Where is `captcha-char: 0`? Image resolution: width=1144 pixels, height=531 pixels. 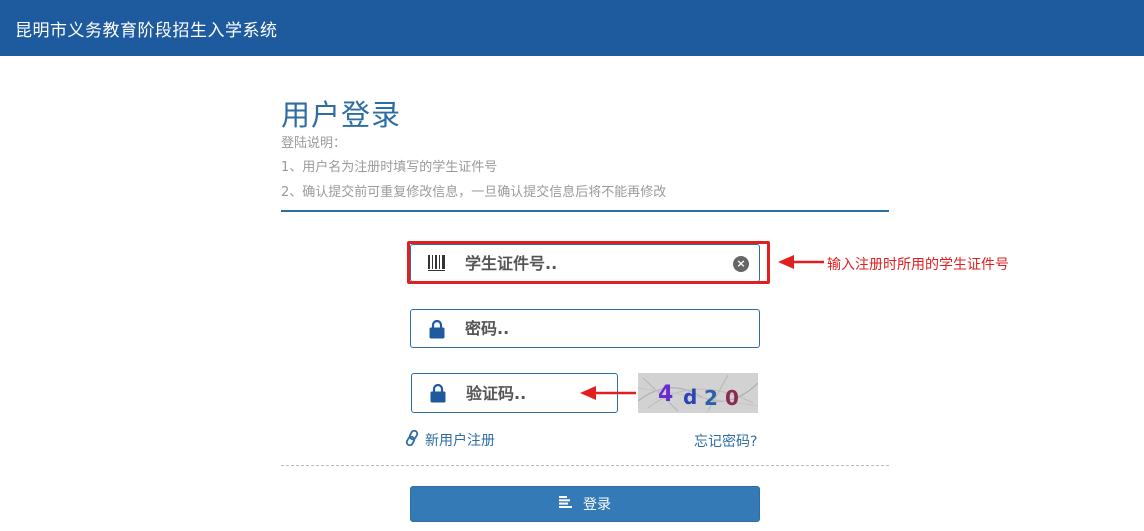 captcha-char: 0 is located at coordinates (732, 398).